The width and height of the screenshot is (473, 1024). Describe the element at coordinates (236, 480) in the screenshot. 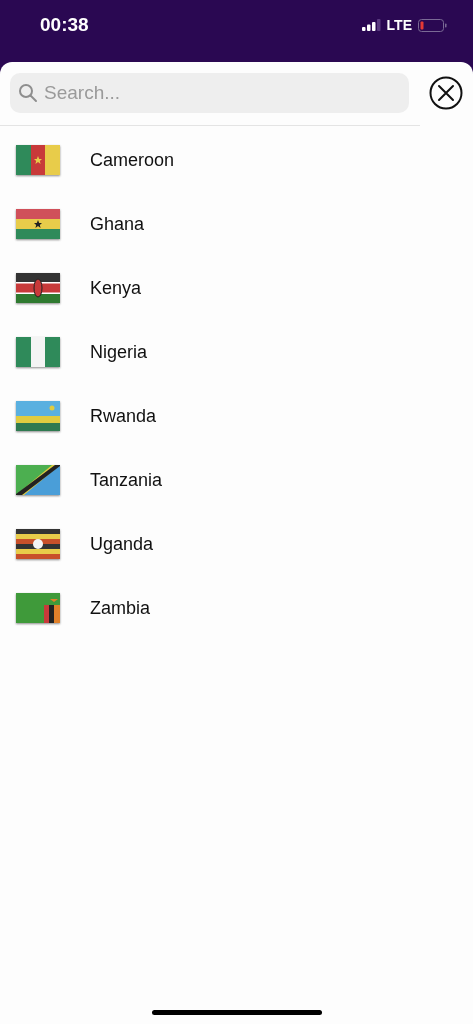

I see `country-item: Tanzania` at that location.